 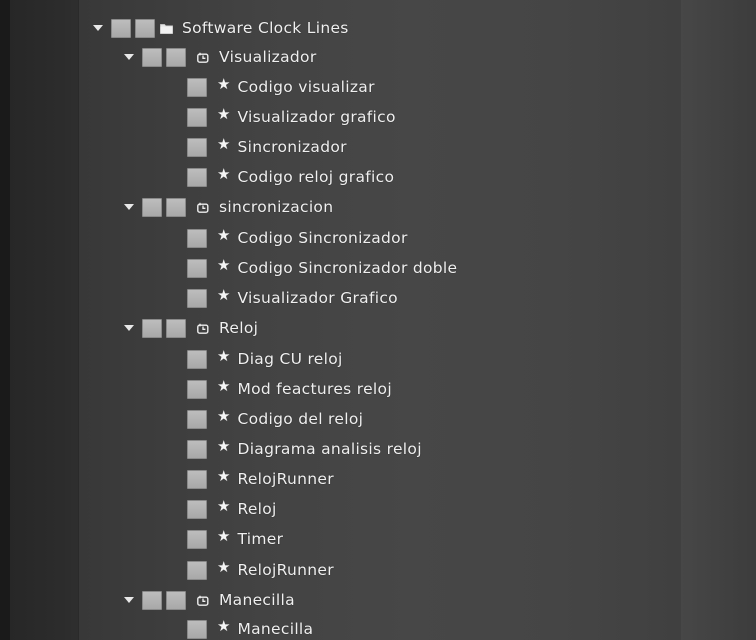 I want to click on tree-leaf: ★ Mod feactures reloj, so click(x=289, y=389).